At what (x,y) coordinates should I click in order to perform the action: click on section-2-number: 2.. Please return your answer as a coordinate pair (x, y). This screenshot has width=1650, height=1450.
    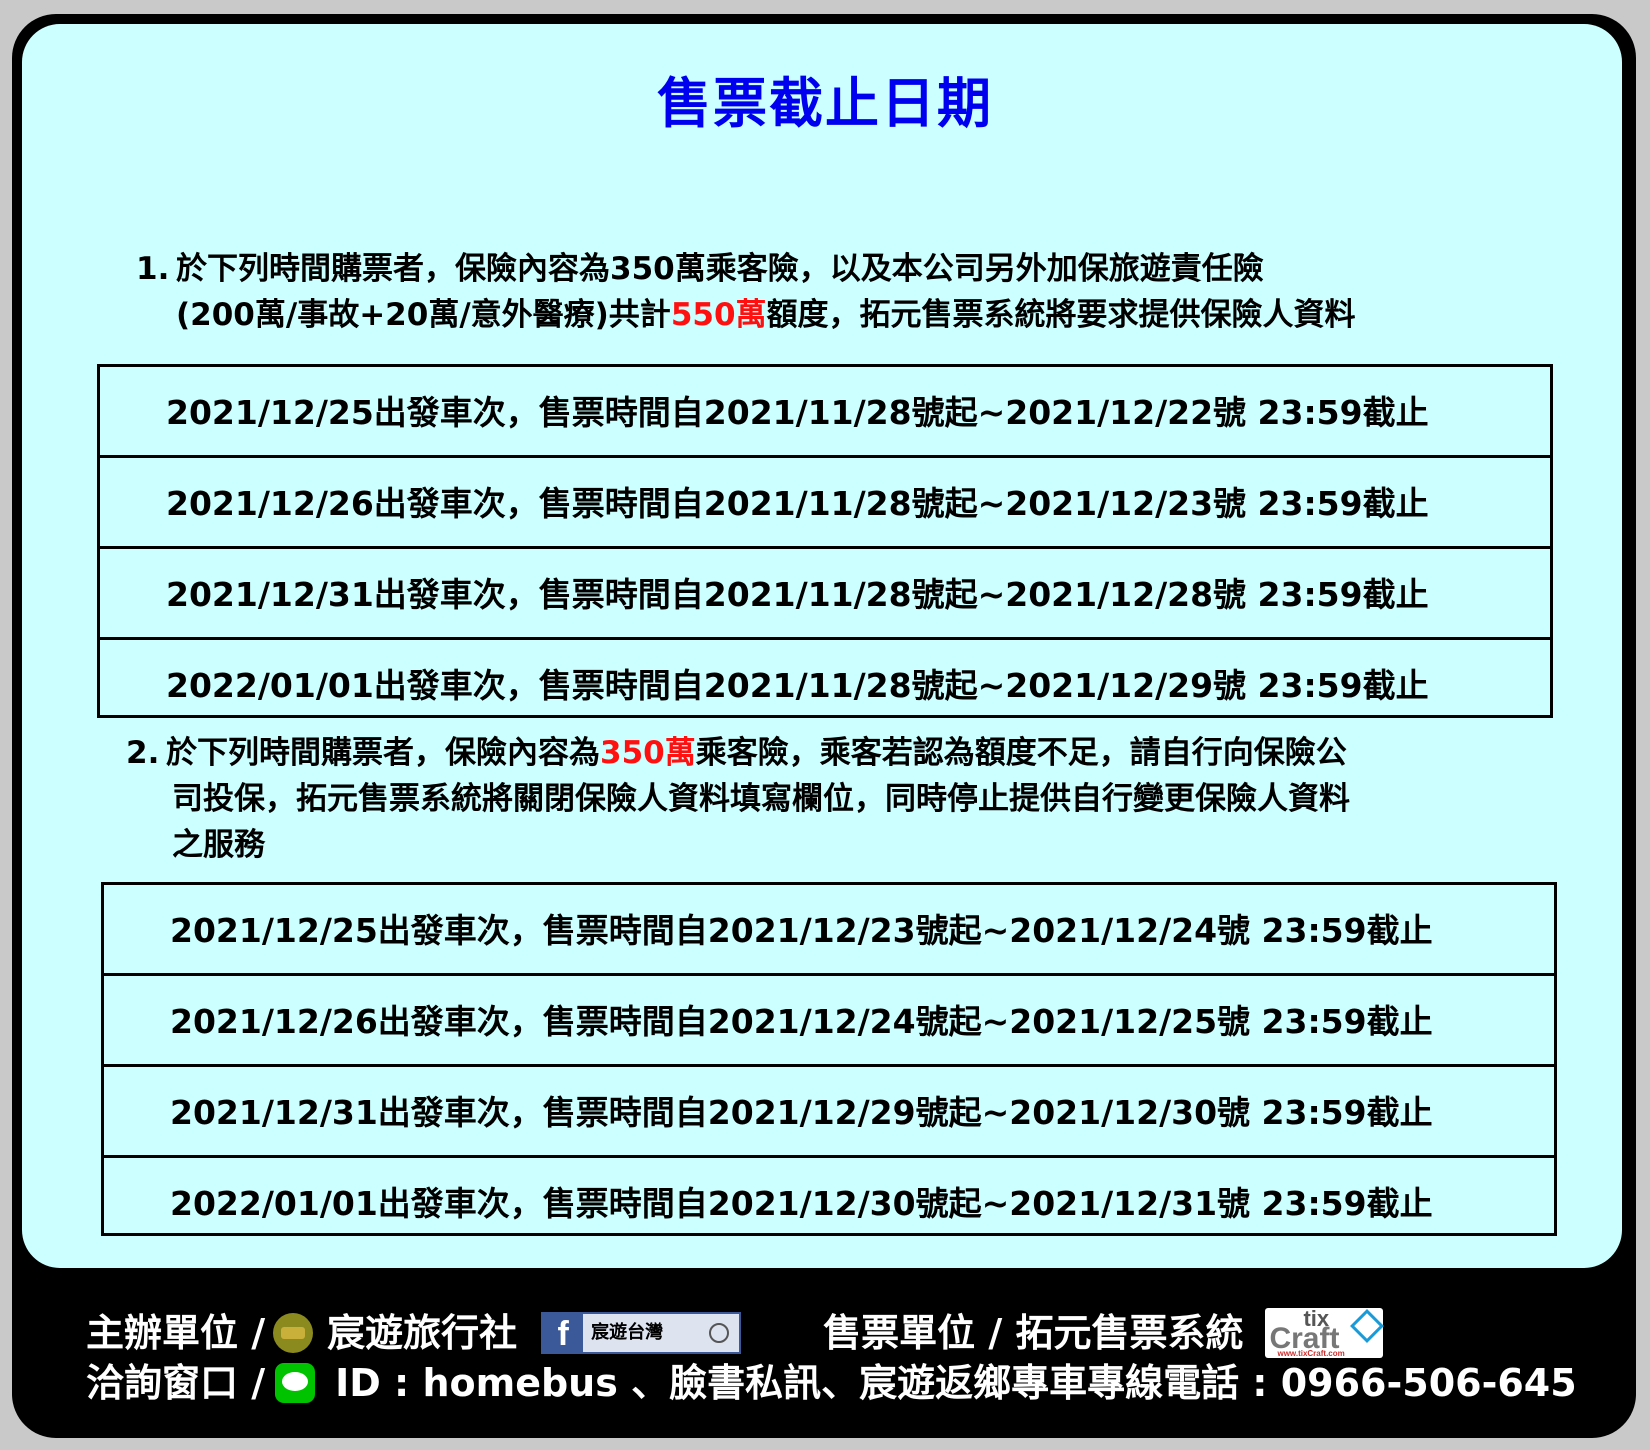
    Looking at the image, I should click on (143, 753).